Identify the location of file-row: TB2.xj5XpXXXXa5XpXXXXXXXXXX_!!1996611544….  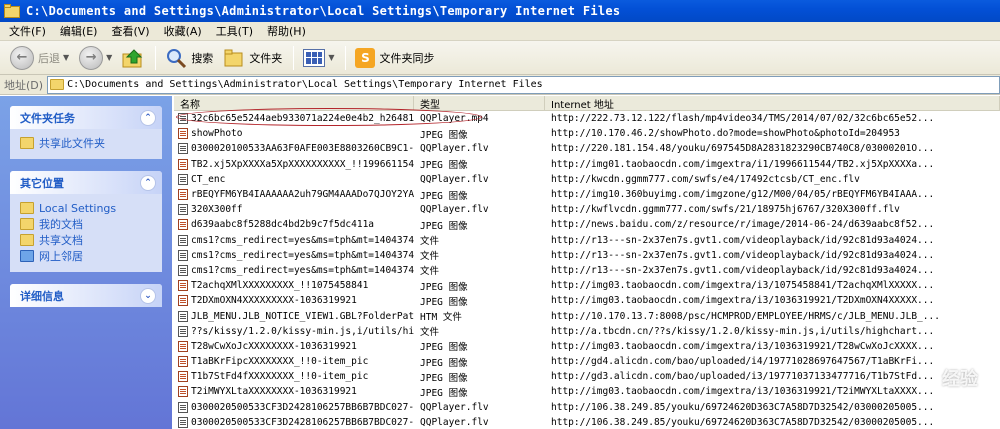
(587, 164).